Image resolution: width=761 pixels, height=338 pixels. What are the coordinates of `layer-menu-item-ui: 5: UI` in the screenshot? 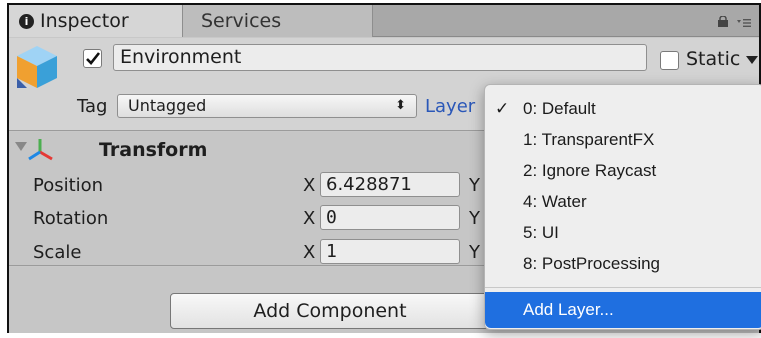 It's located at (623, 232).